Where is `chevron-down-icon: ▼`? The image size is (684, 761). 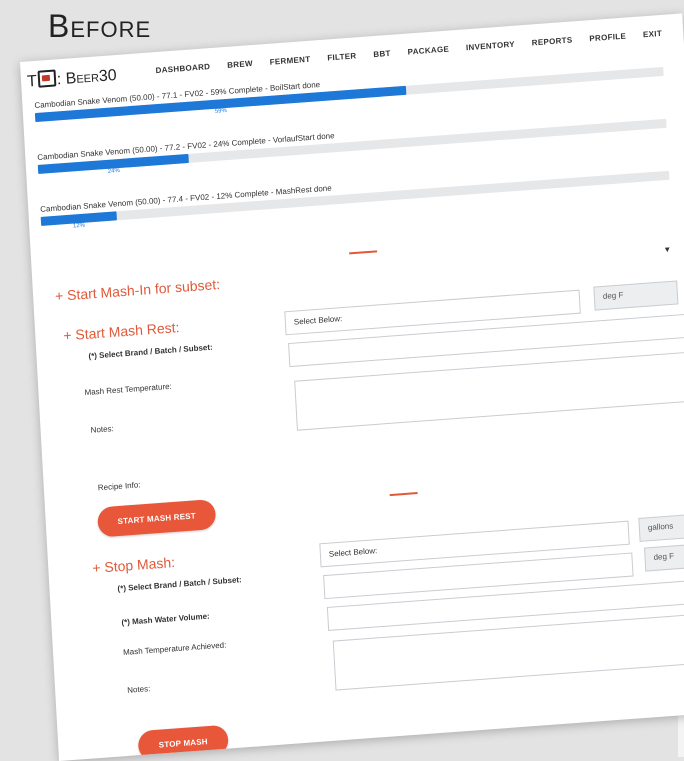 chevron-down-icon: ▼ is located at coordinates (667, 250).